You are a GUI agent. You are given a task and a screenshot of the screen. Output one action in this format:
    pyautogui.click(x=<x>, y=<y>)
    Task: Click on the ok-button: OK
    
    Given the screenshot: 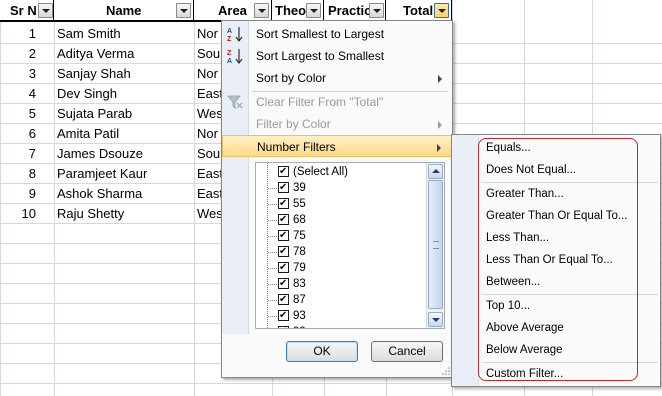 What is the action you would take?
    pyautogui.click(x=322, y=351)
    